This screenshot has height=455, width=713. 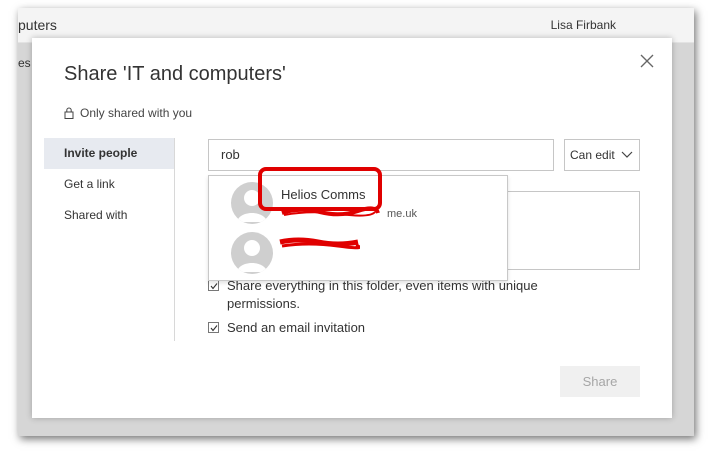 What do you see at coordinates (109, 153) in the screenshot?
I see `nav-invite-people: Invite people` at bounding box center [109, 153].